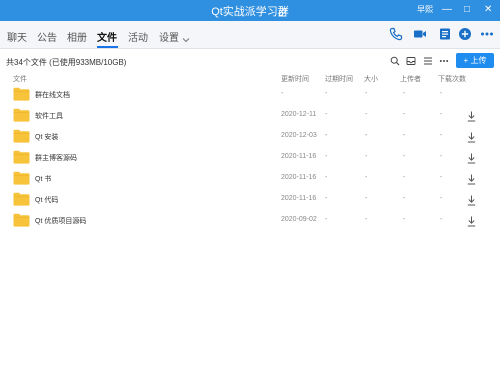  What do you see at coordinates (466, 60) in the screenshot?
I see `plus-icon: +` at bounding box center [466, 60].